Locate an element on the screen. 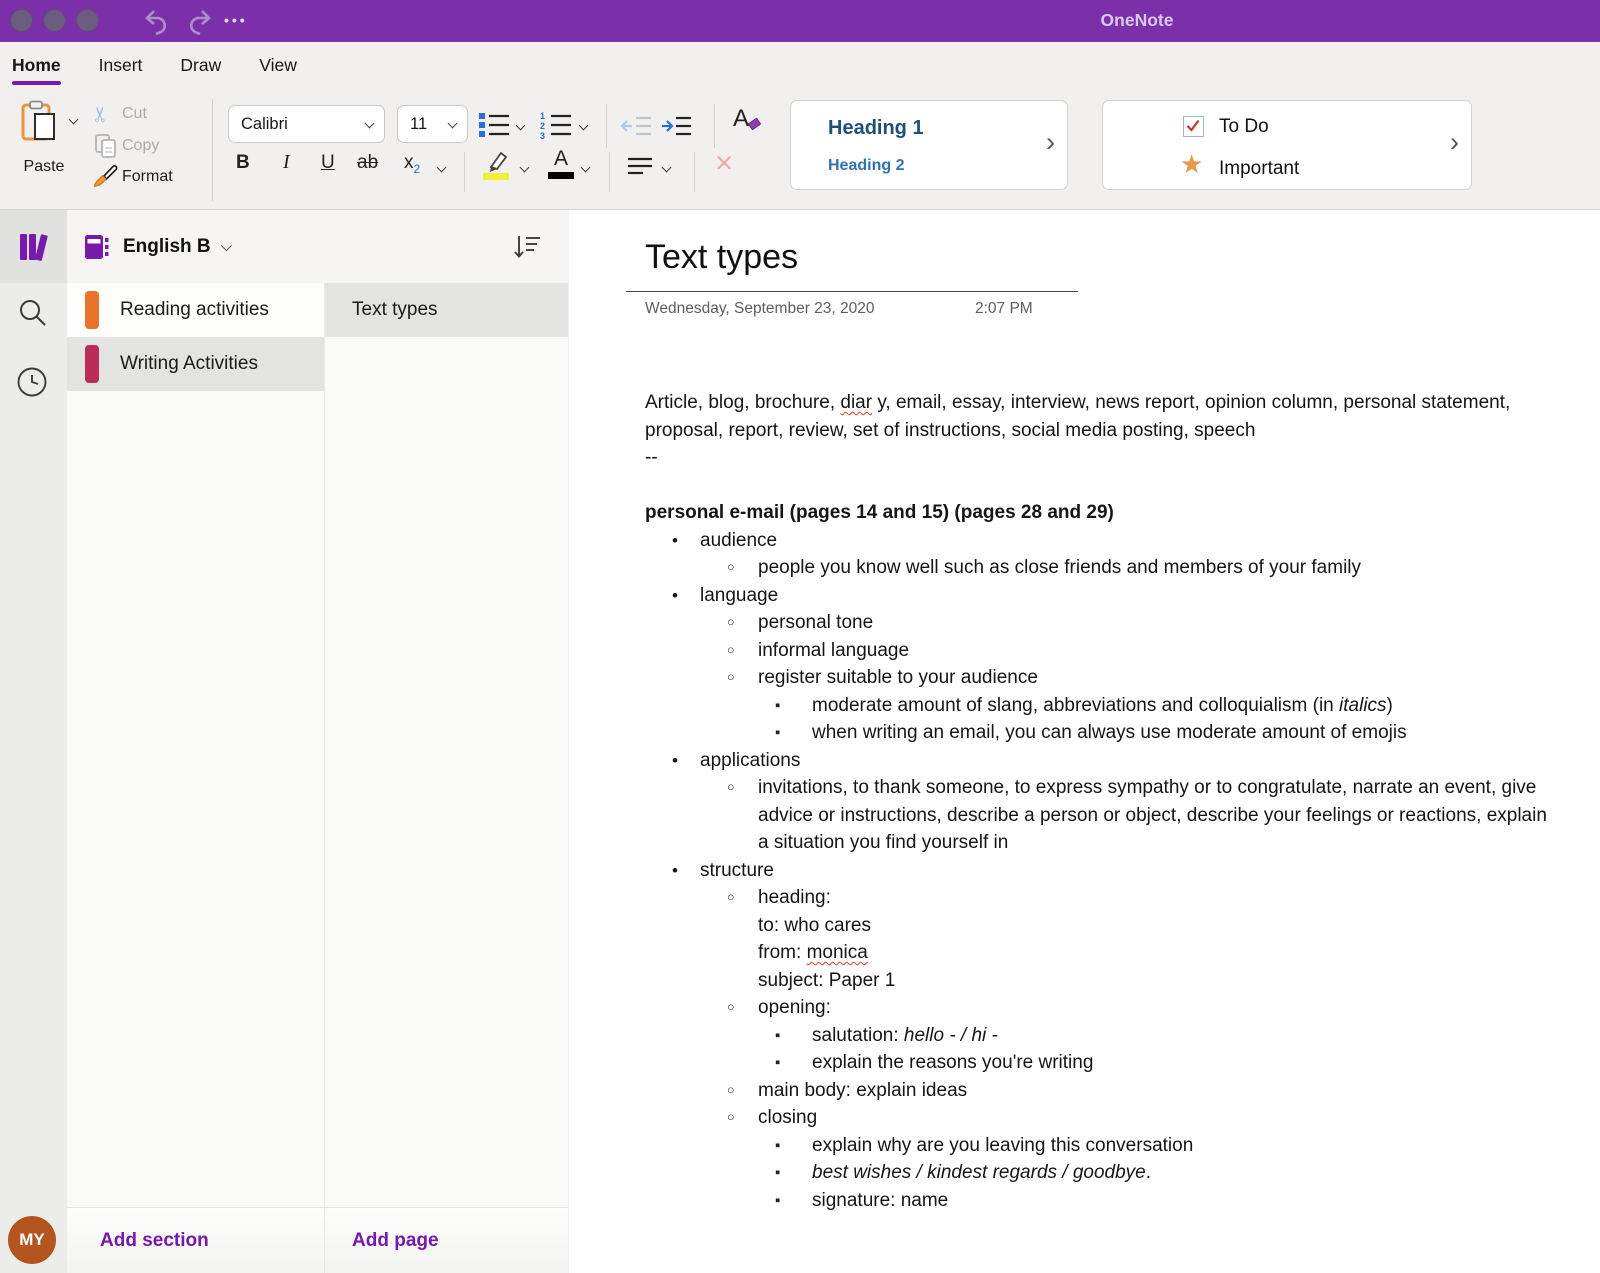 Image resolution: width=1600 pixels, height=1273 pixels. paste-icon is located at coordinates (43, 122).